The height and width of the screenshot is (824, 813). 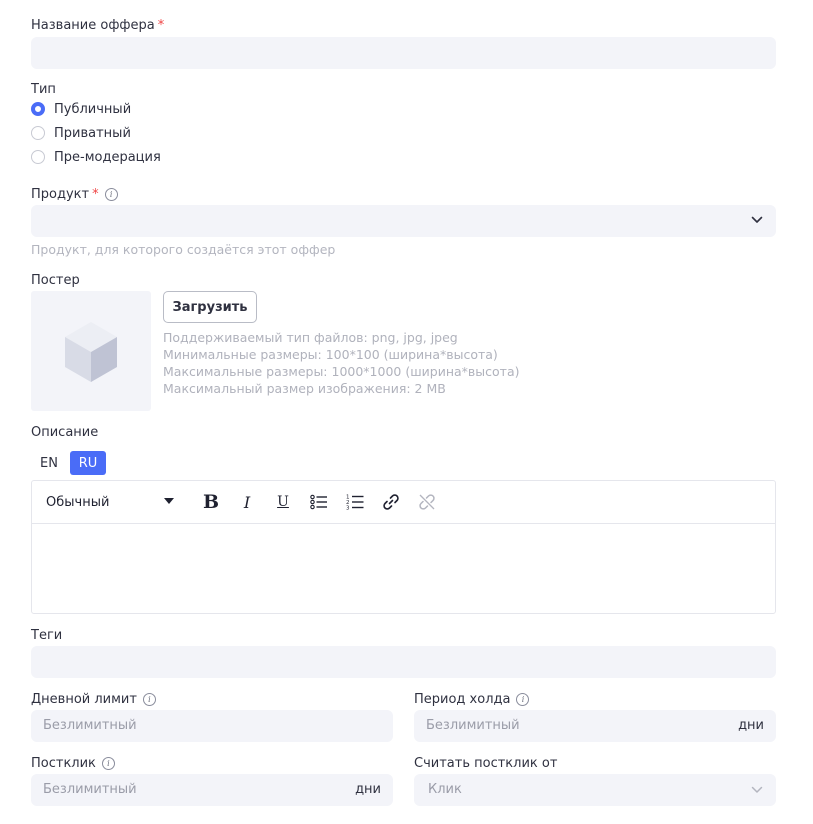 What do you see at coordinates (49, 463) in the screenshot?
I see `lang-tab-en: EN` at bounding box center [49, 463].